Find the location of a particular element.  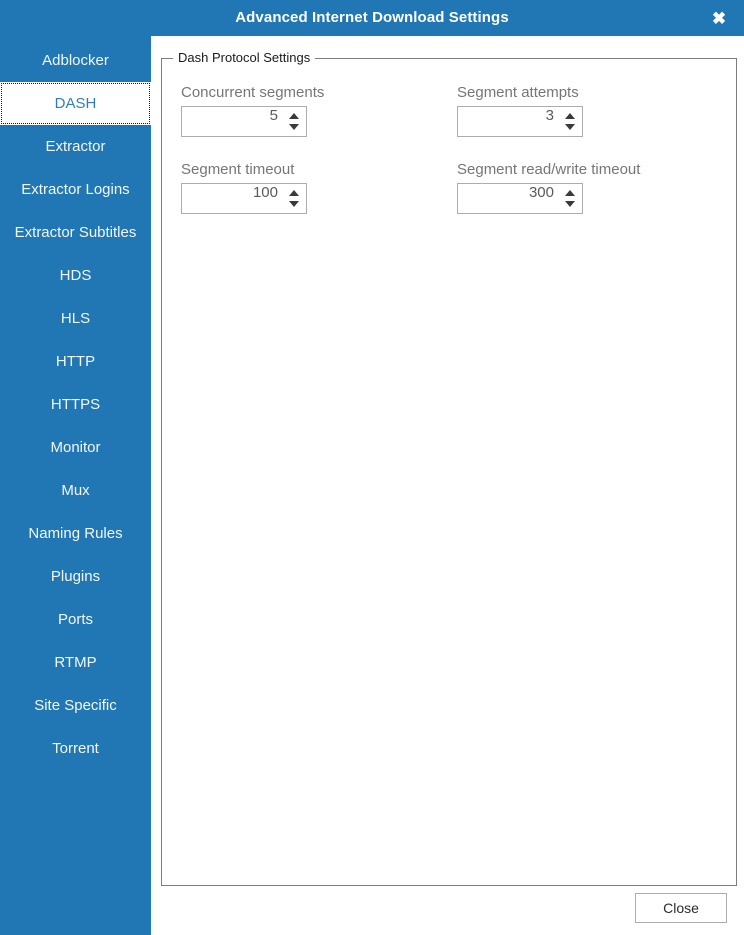

sidebar-item-label: Extractor Logins is located at coordinates (75, 189).